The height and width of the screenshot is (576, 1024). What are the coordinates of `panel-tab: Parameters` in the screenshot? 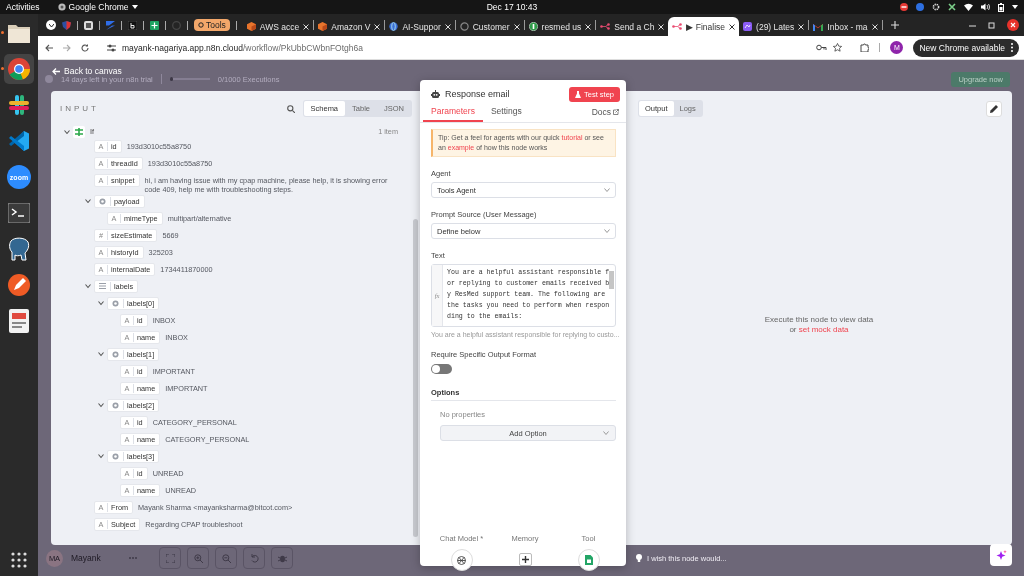 It's located at (453, 114).